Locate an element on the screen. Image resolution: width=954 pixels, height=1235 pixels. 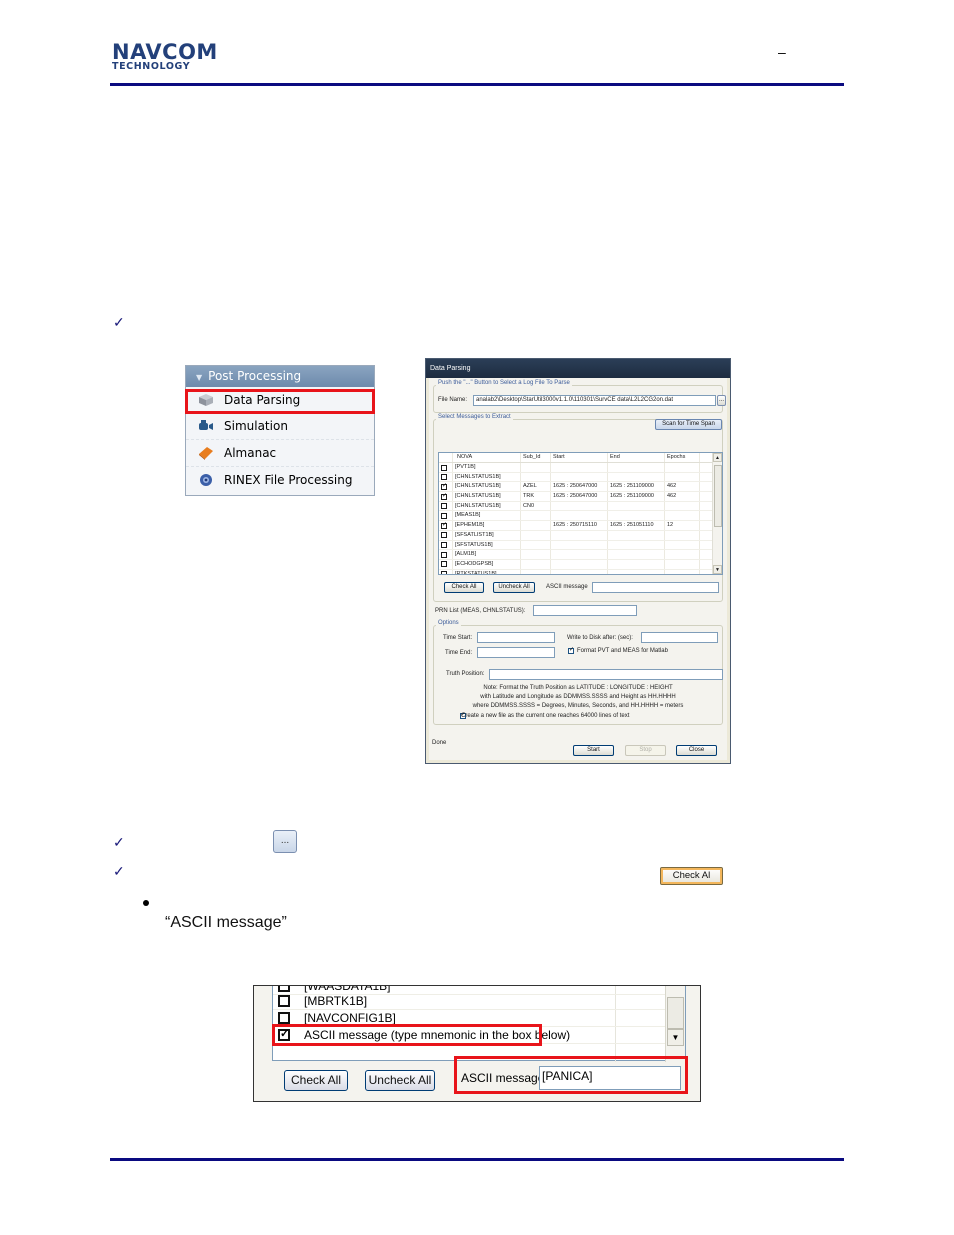
truth-position-input is located at coordinates (606, 674).